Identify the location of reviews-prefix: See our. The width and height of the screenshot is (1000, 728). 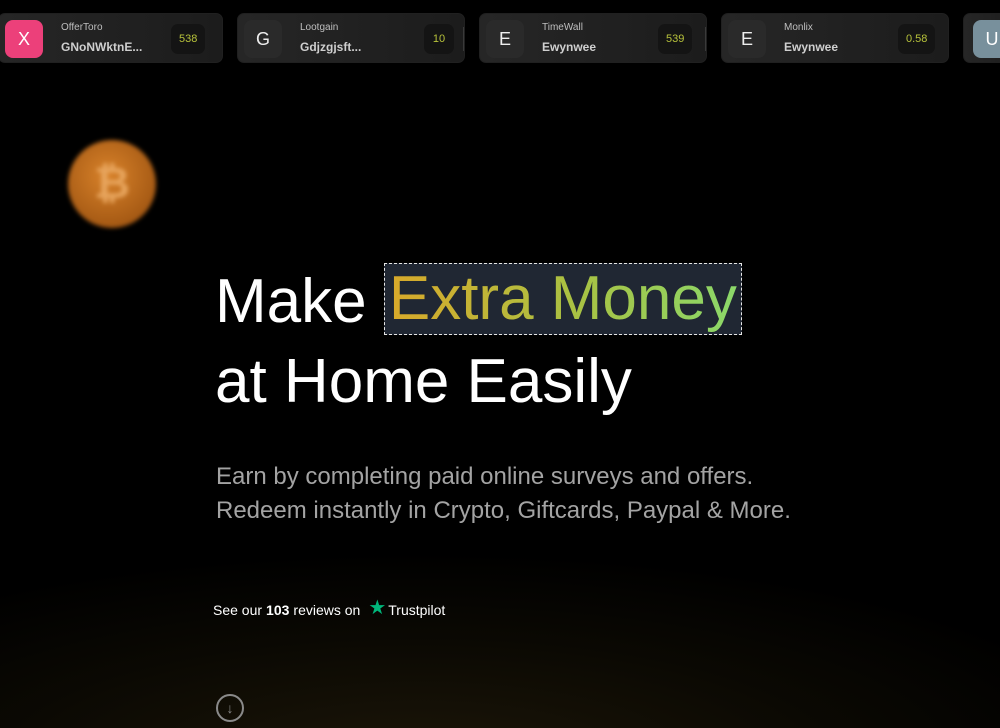
(238, 609).